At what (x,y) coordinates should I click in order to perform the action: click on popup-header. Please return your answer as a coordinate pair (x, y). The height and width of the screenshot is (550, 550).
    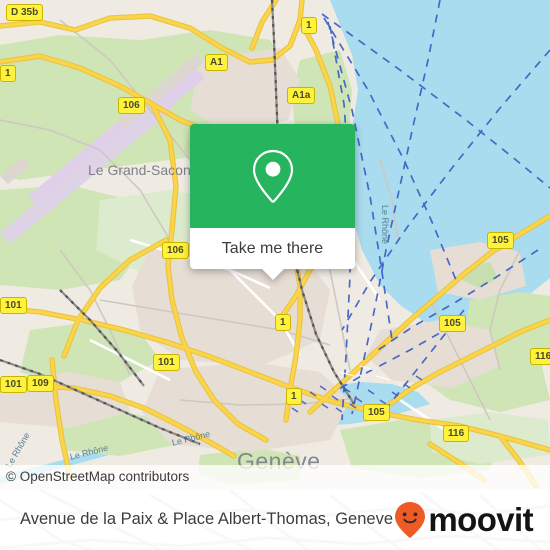
    Looking at the image, I should click on (272, 176).